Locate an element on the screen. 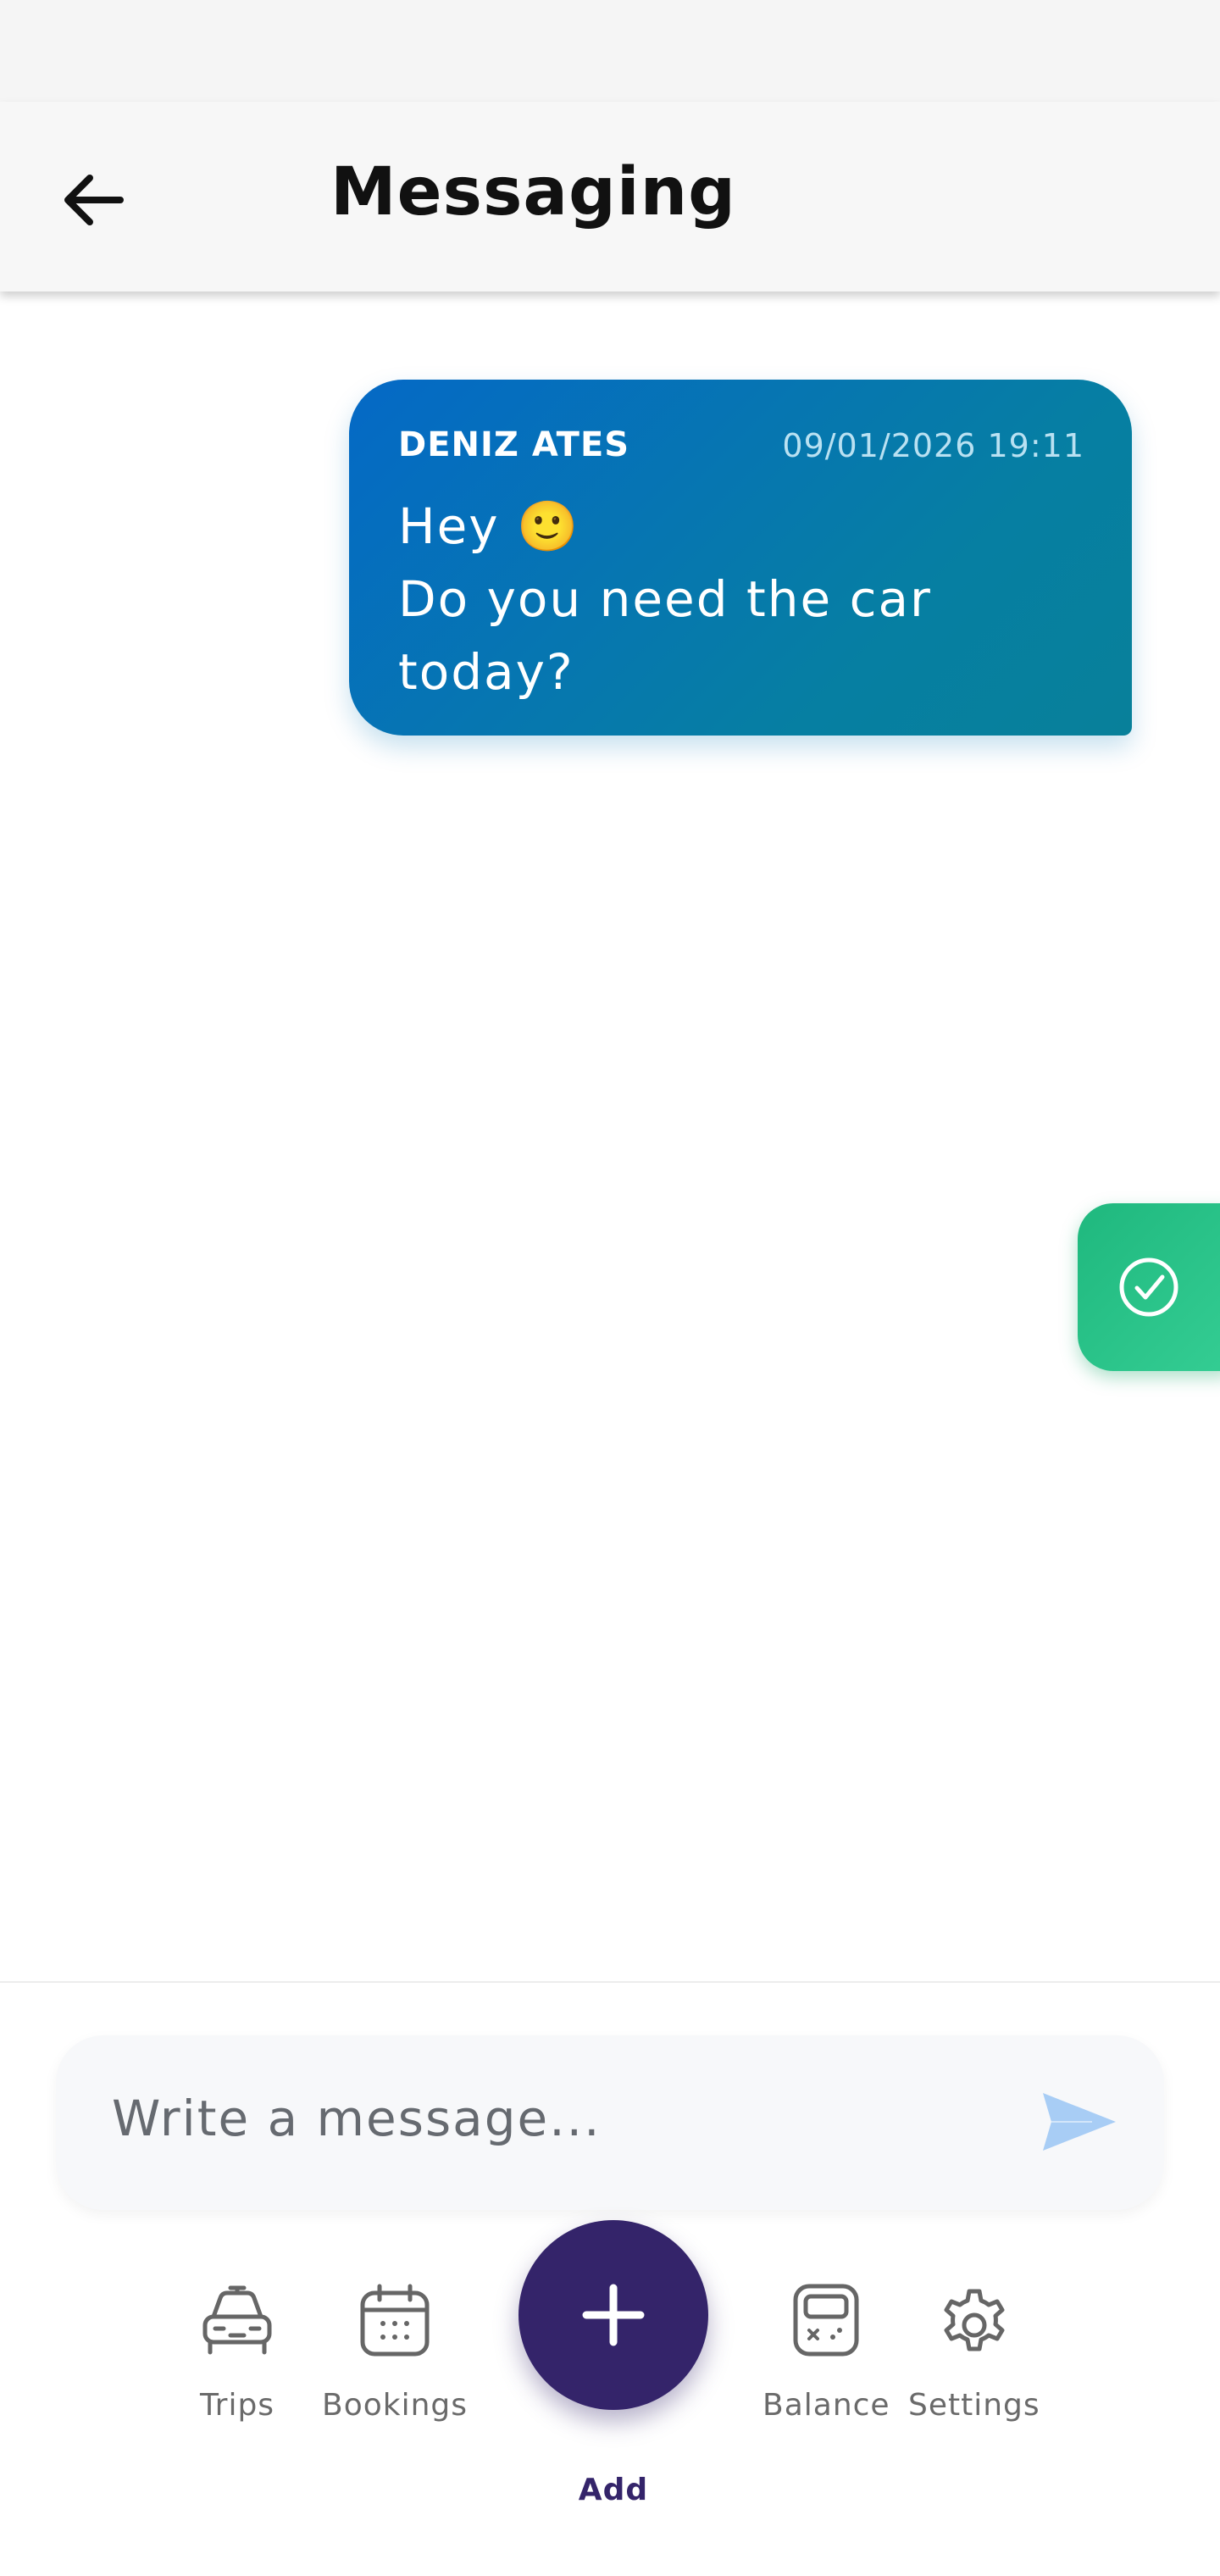 The image size is (1220, 2576). nav-label-settings: Settings is located at coordinates (974, 2405).